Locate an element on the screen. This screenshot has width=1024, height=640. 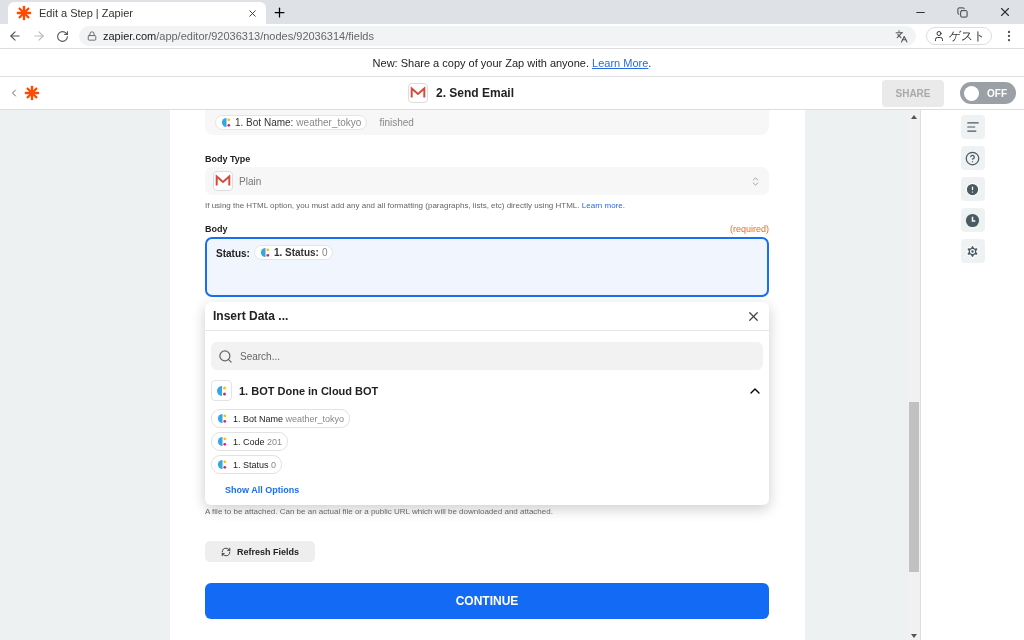
body-field: Status: 1. Status: 0 is located at coordinates (487, 267).